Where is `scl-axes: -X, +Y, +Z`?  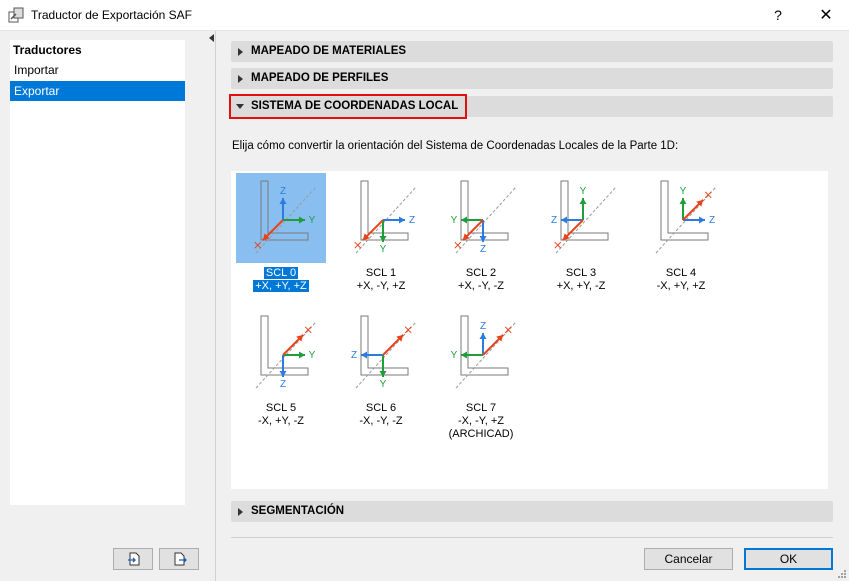 scl-axes: -X, +Y, +Z is located at coordinates (681, 286).